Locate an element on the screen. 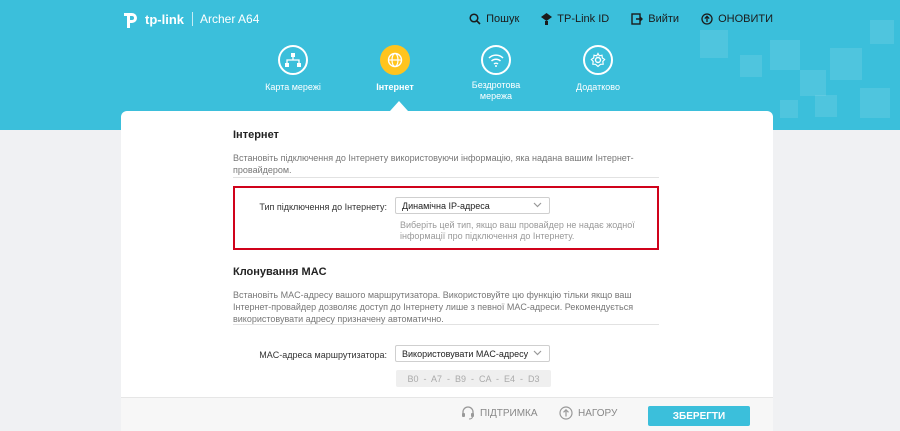 The height and width of the screenshot is (431, 900). nav-network-map: Карта мережі is located at coordinates (293, 69).